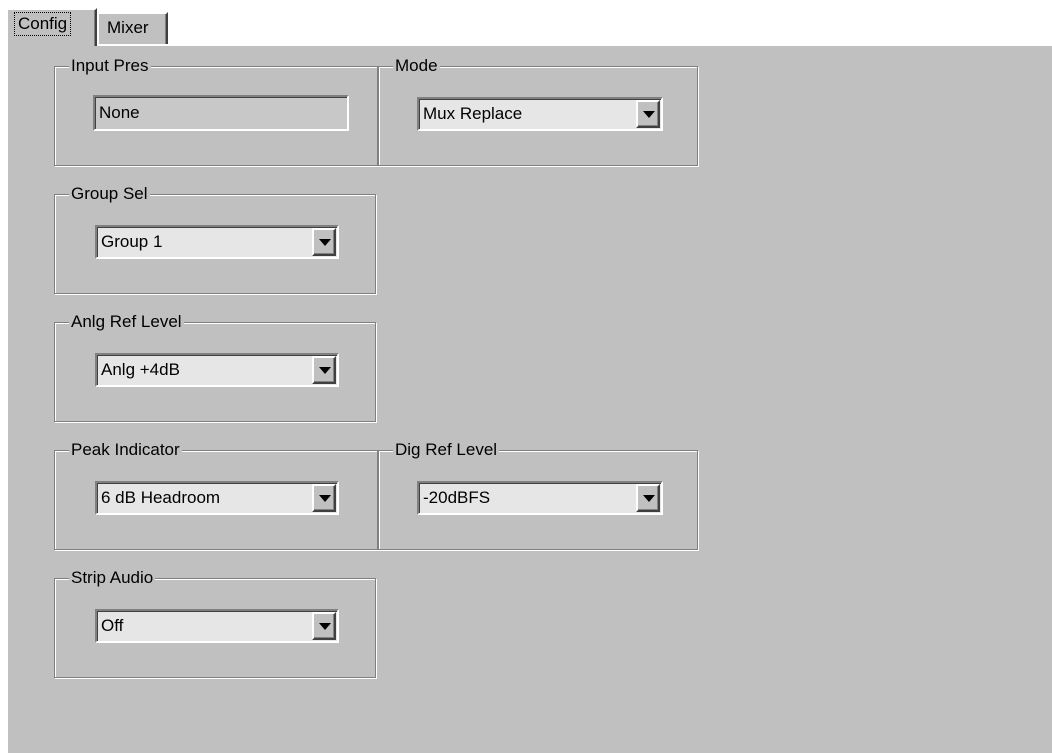  I want to click on tab-config-label: Config, so click(43, 24).